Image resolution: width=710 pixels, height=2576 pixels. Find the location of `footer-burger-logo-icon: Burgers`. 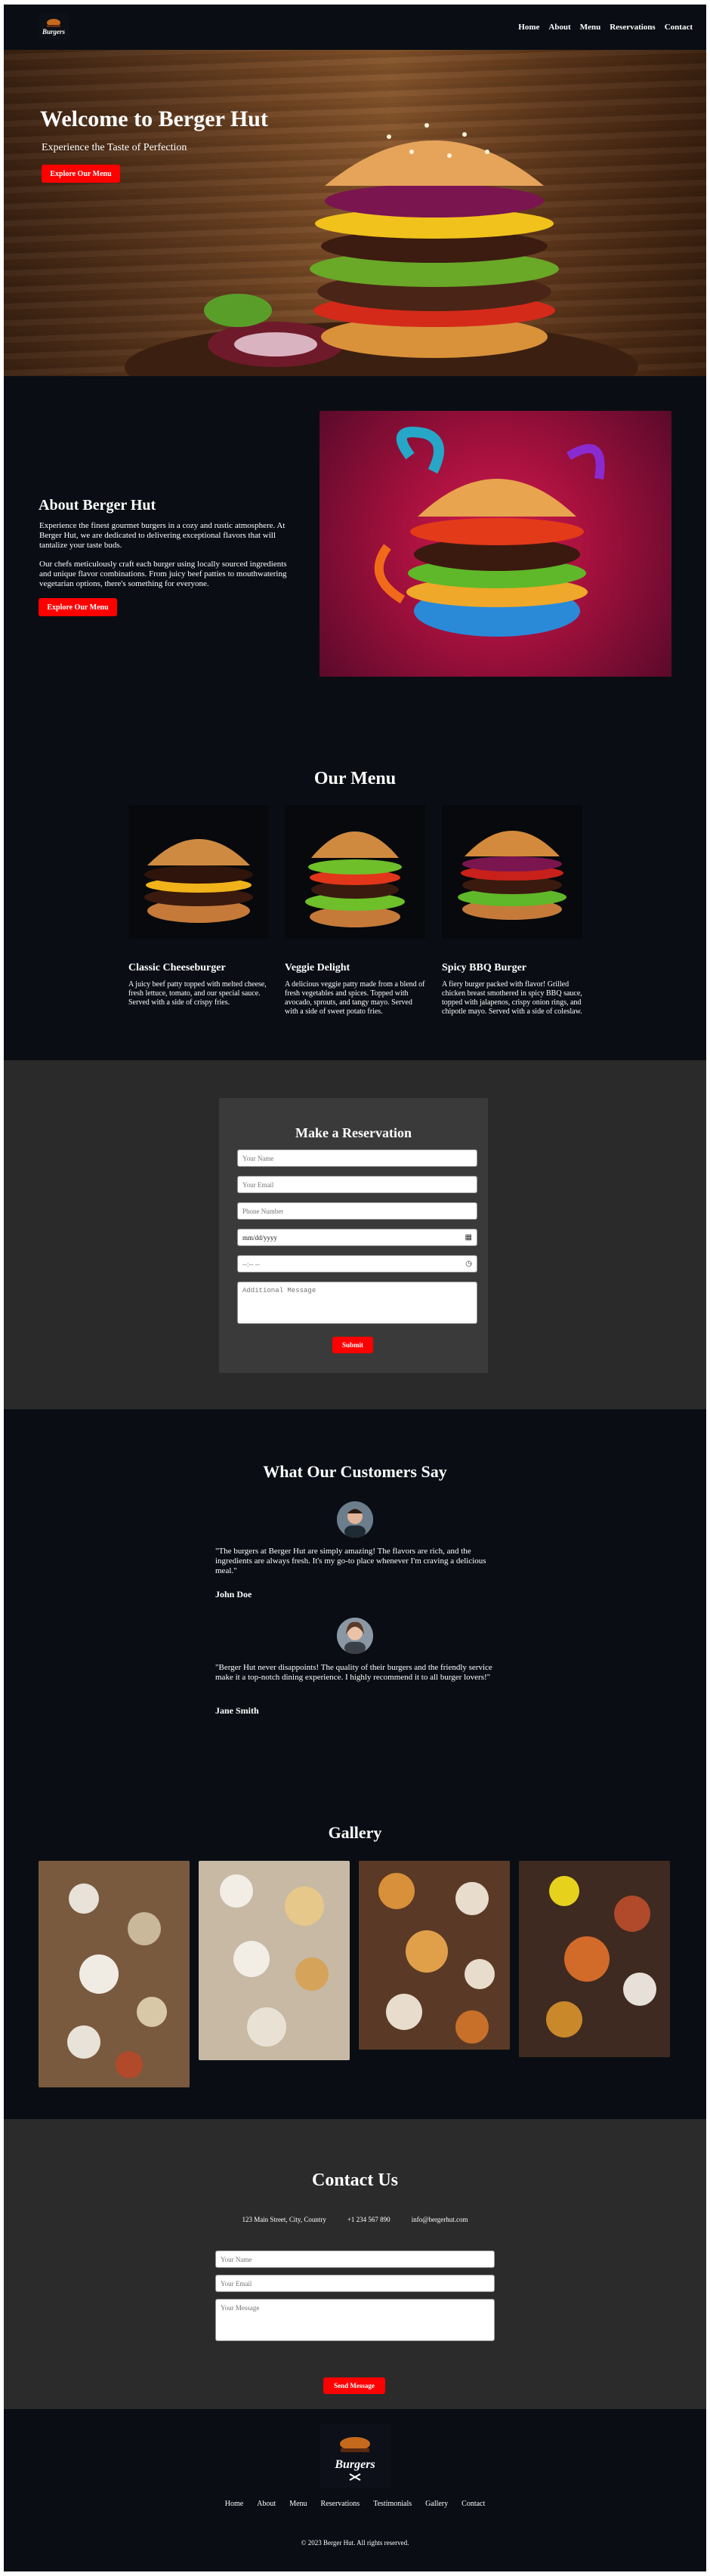

footer-burger-logo-icon: Burgers is located at coordinates (354, 2459).